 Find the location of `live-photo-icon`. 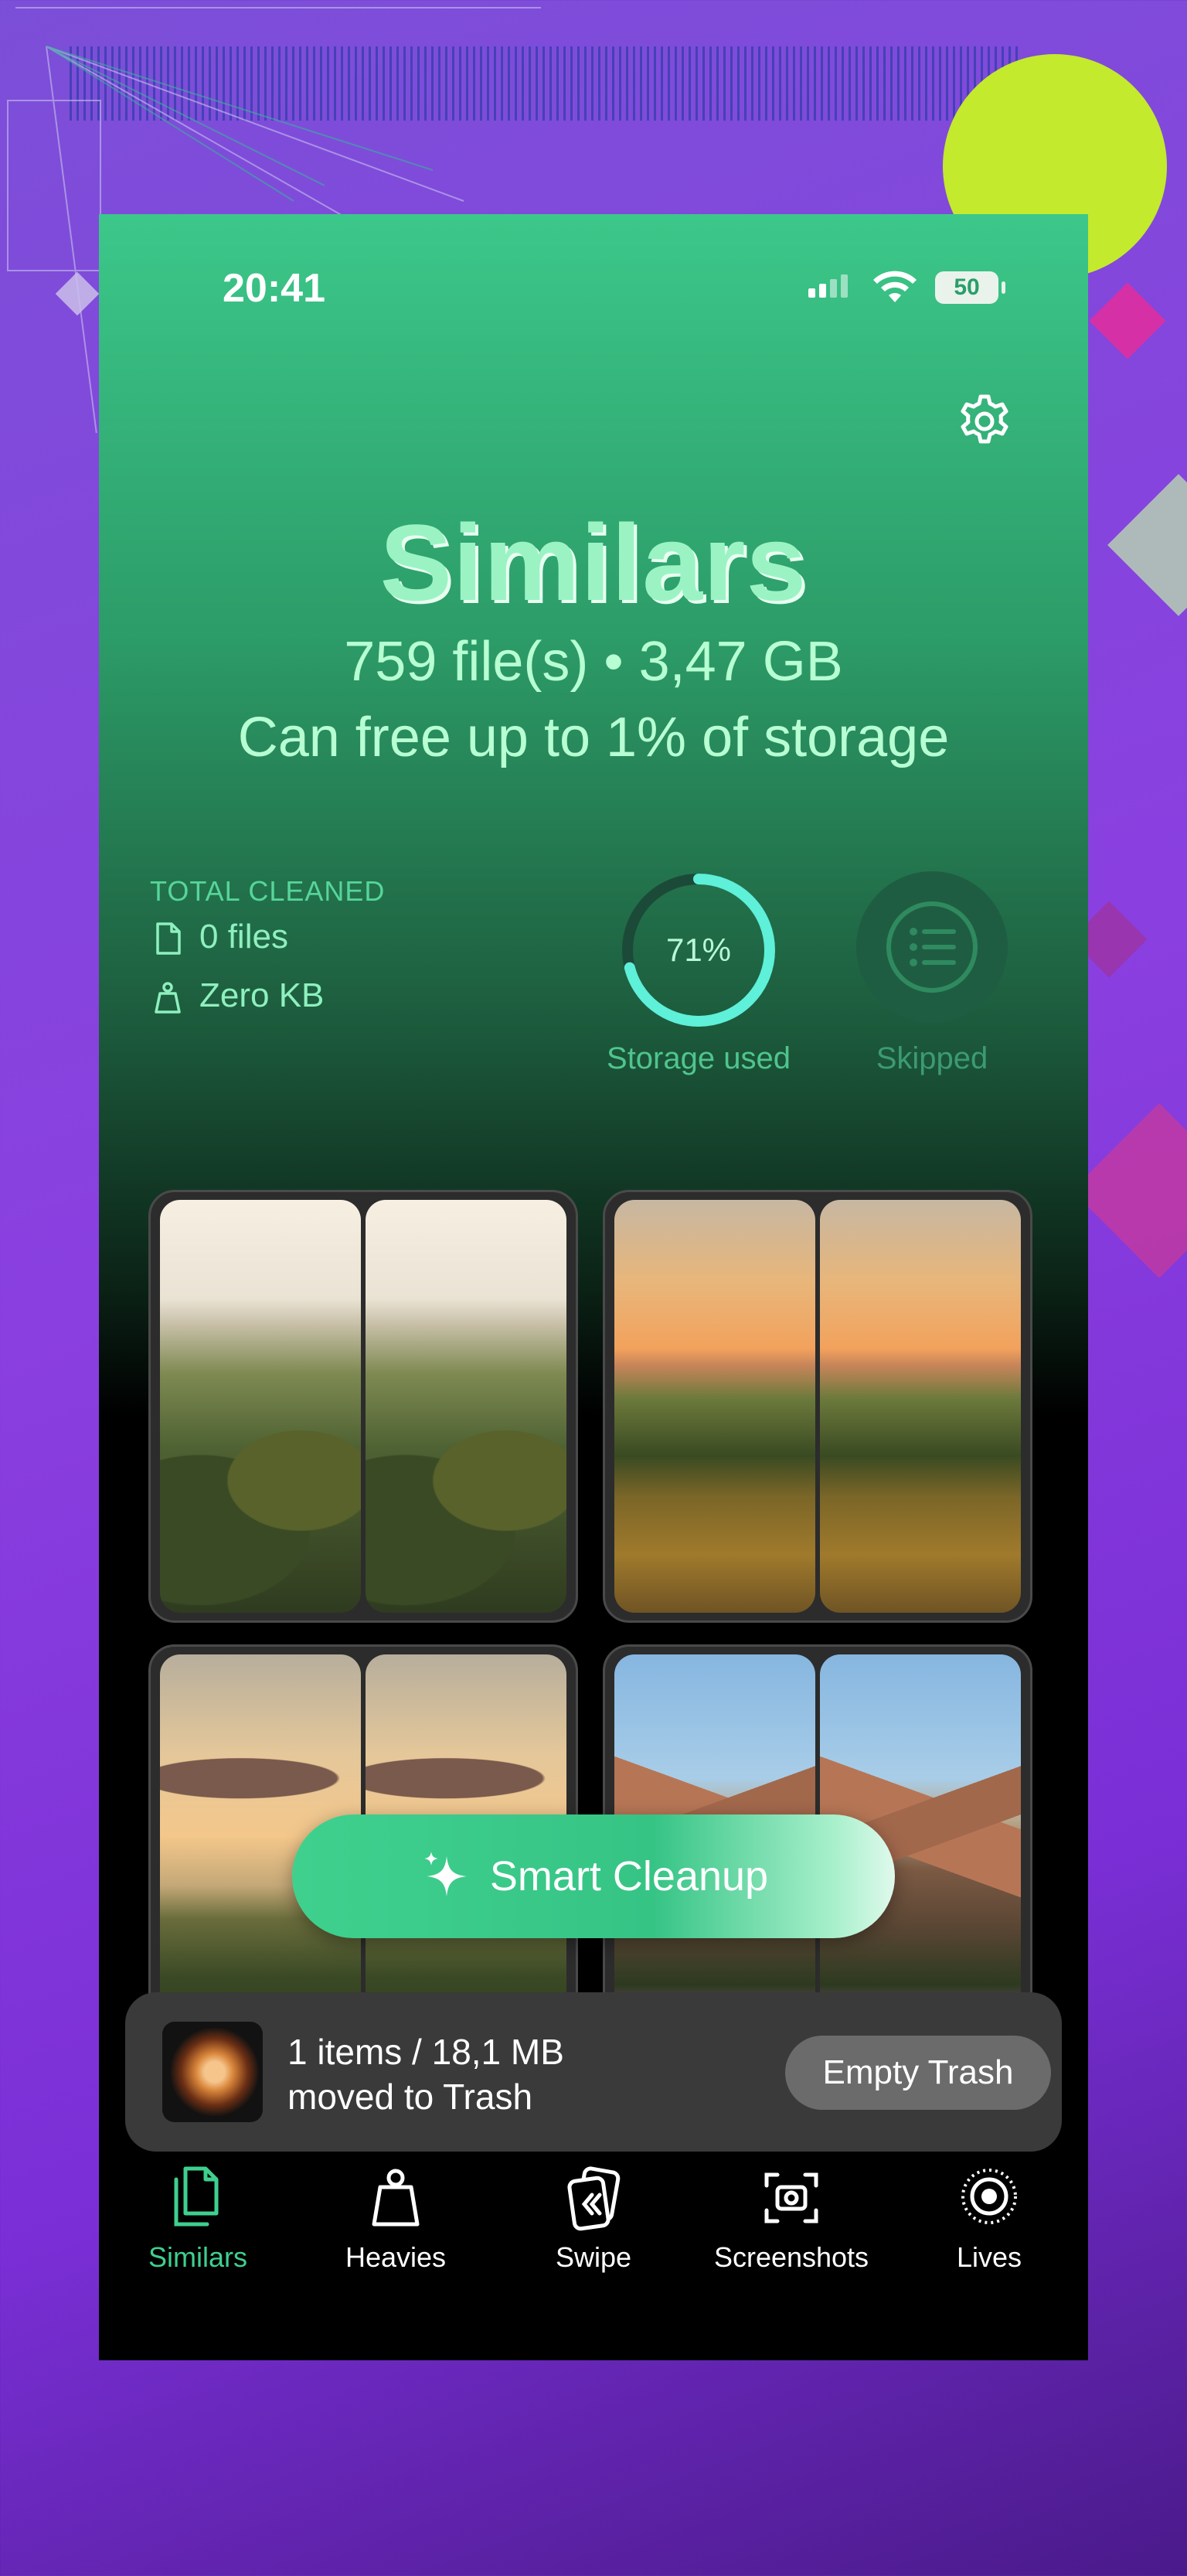

live-photo-icon is located at coordinates (989, 2196).